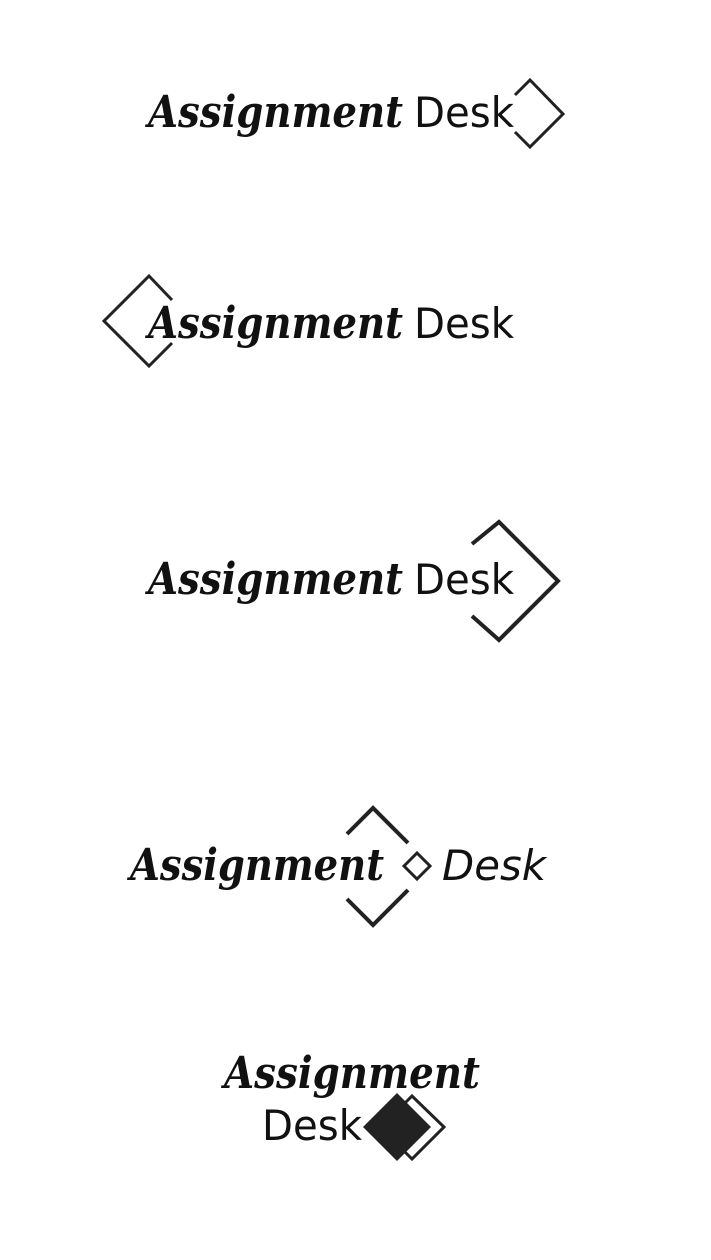 The height and width of the screenshot is (1260, 711). What do you see at coordinates (424, 1127) in the screenshot?
I see `outline-diamond-back-icon` at bounding box center [424, 1127].